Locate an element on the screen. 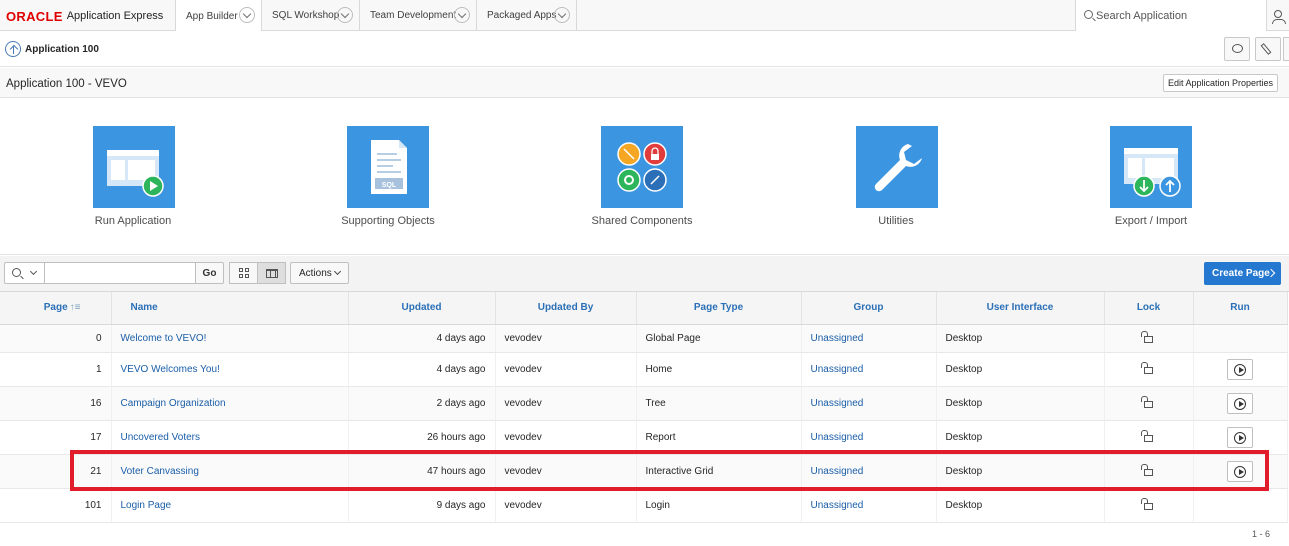 The image size is (1289, 546). shared-components-icon is located at coordinates (642, 167).